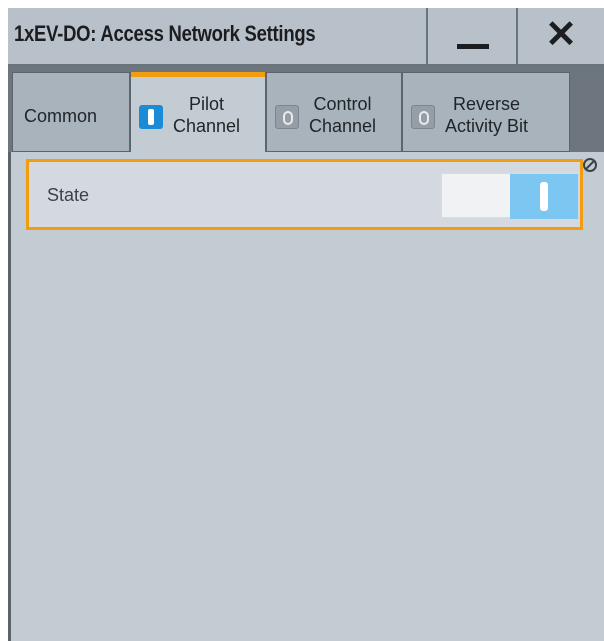  What do you see at coordinates (68, 195) in the screenshot?
I see `state-label: State` at bounding box center [68, 195].